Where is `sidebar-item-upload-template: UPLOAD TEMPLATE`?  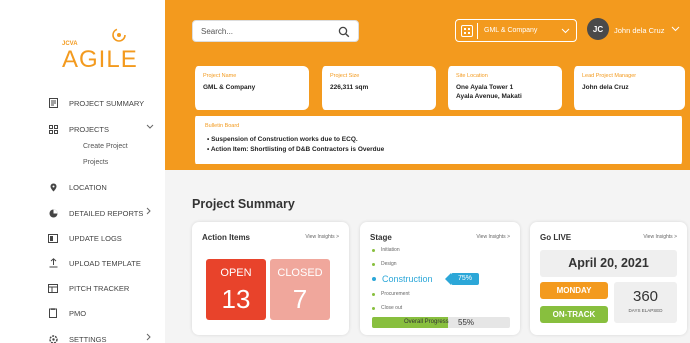 sidebar-item-upload-template: UPLOAD TEMPLATE is located at coordinates (94, 263).